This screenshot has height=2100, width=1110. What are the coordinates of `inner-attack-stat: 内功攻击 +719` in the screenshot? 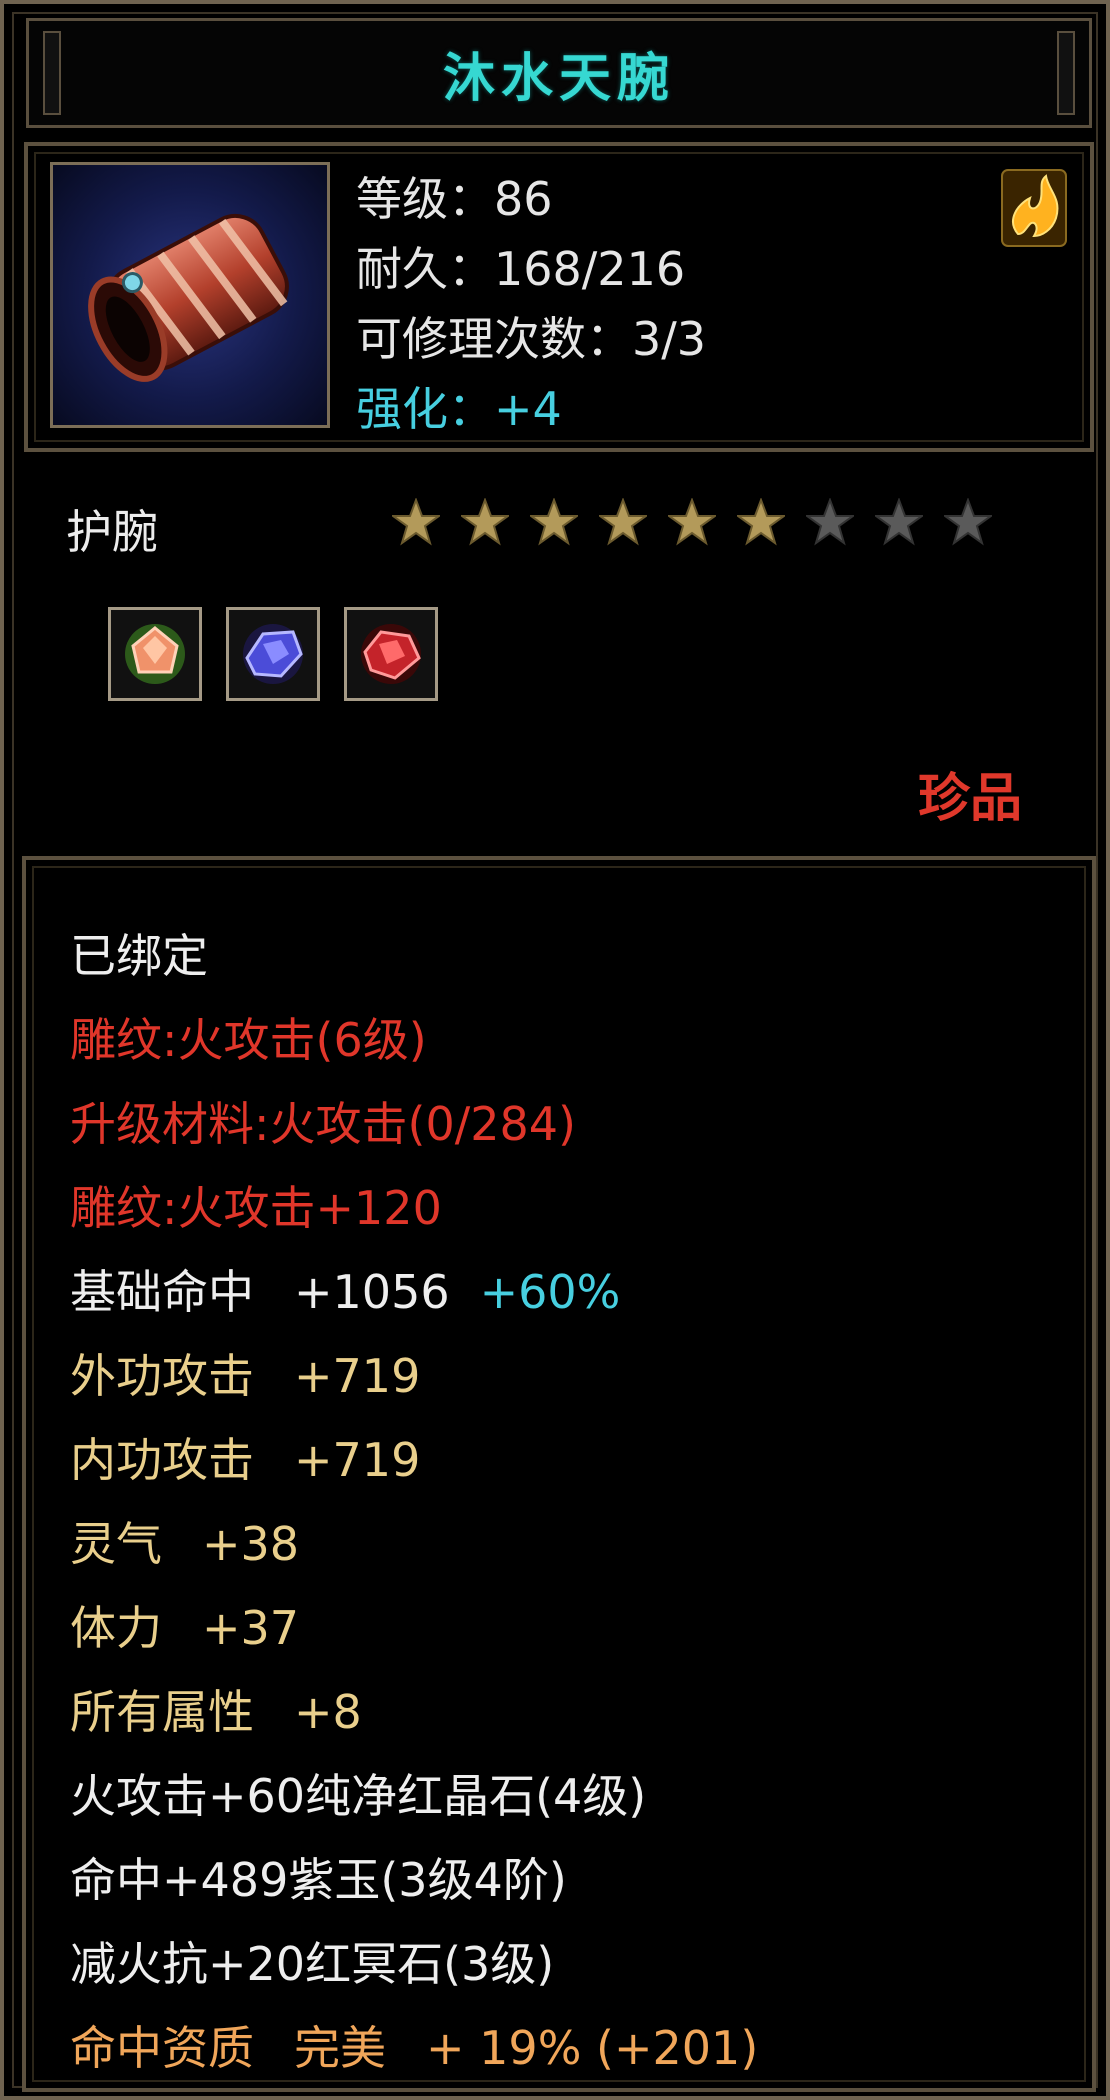 It's located at (414, 1460).